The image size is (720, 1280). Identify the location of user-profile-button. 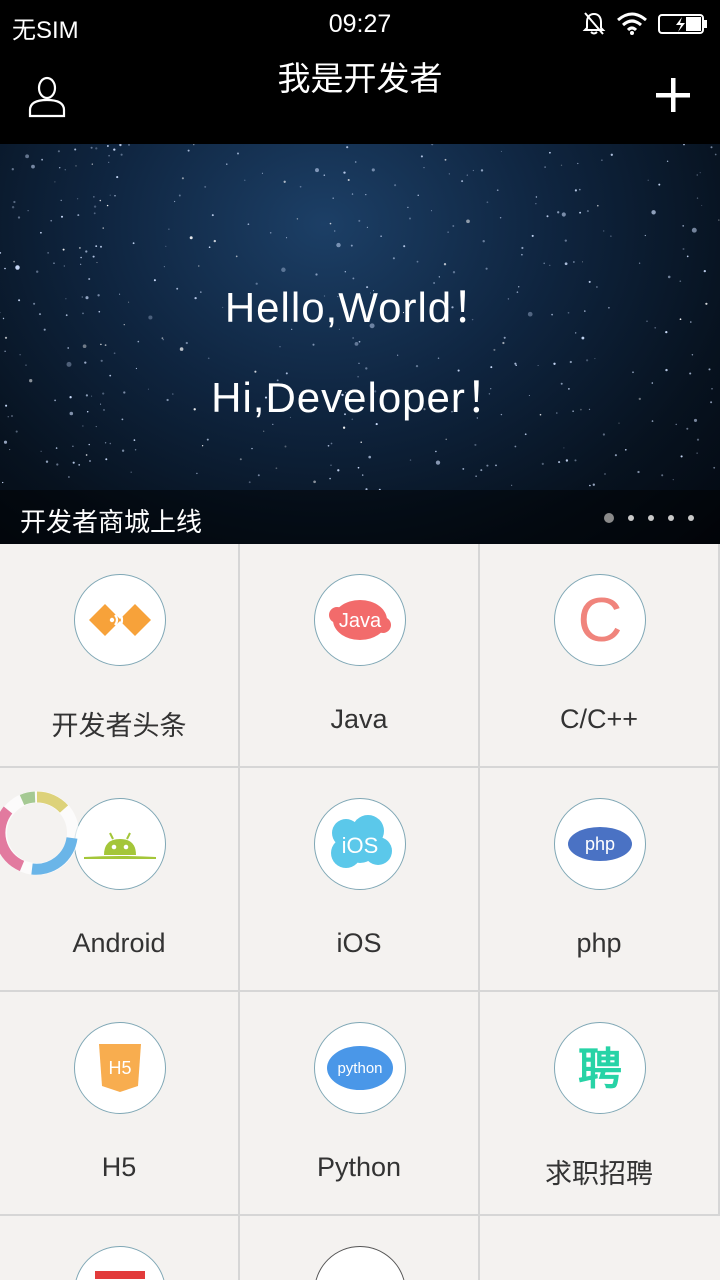
(47, 96).